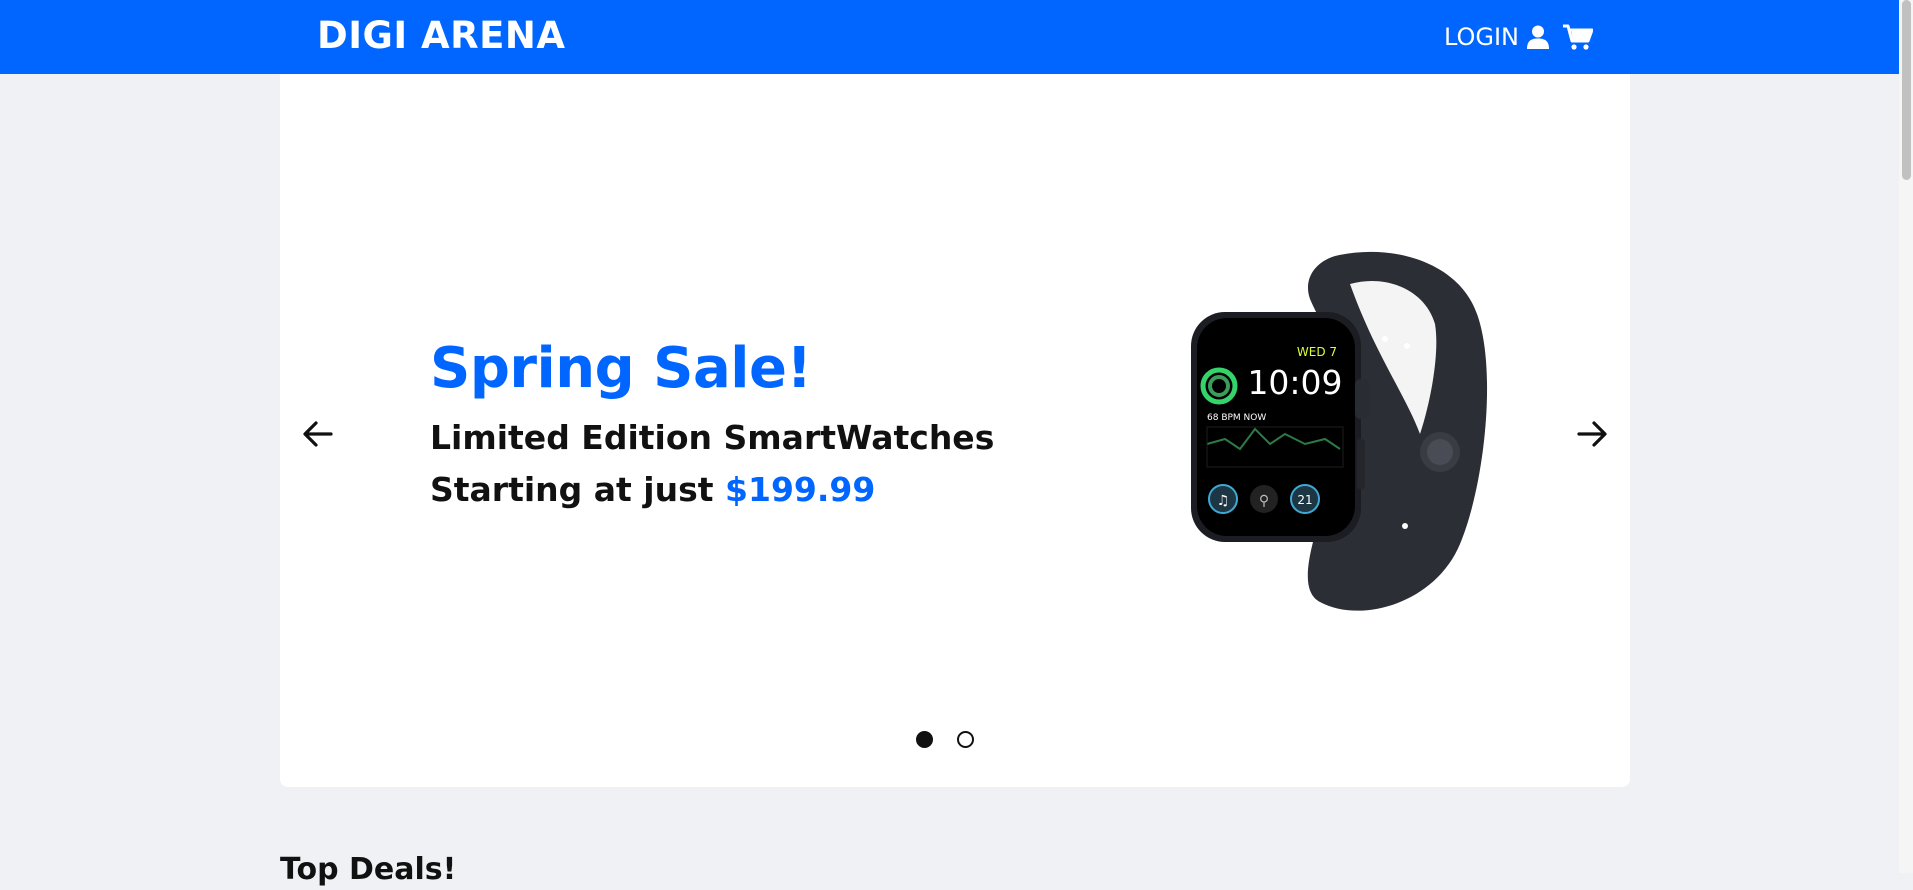  Describe the element at coordinates (1592, 440) in the screenshot. I see `arrow-right-icon` at that location.